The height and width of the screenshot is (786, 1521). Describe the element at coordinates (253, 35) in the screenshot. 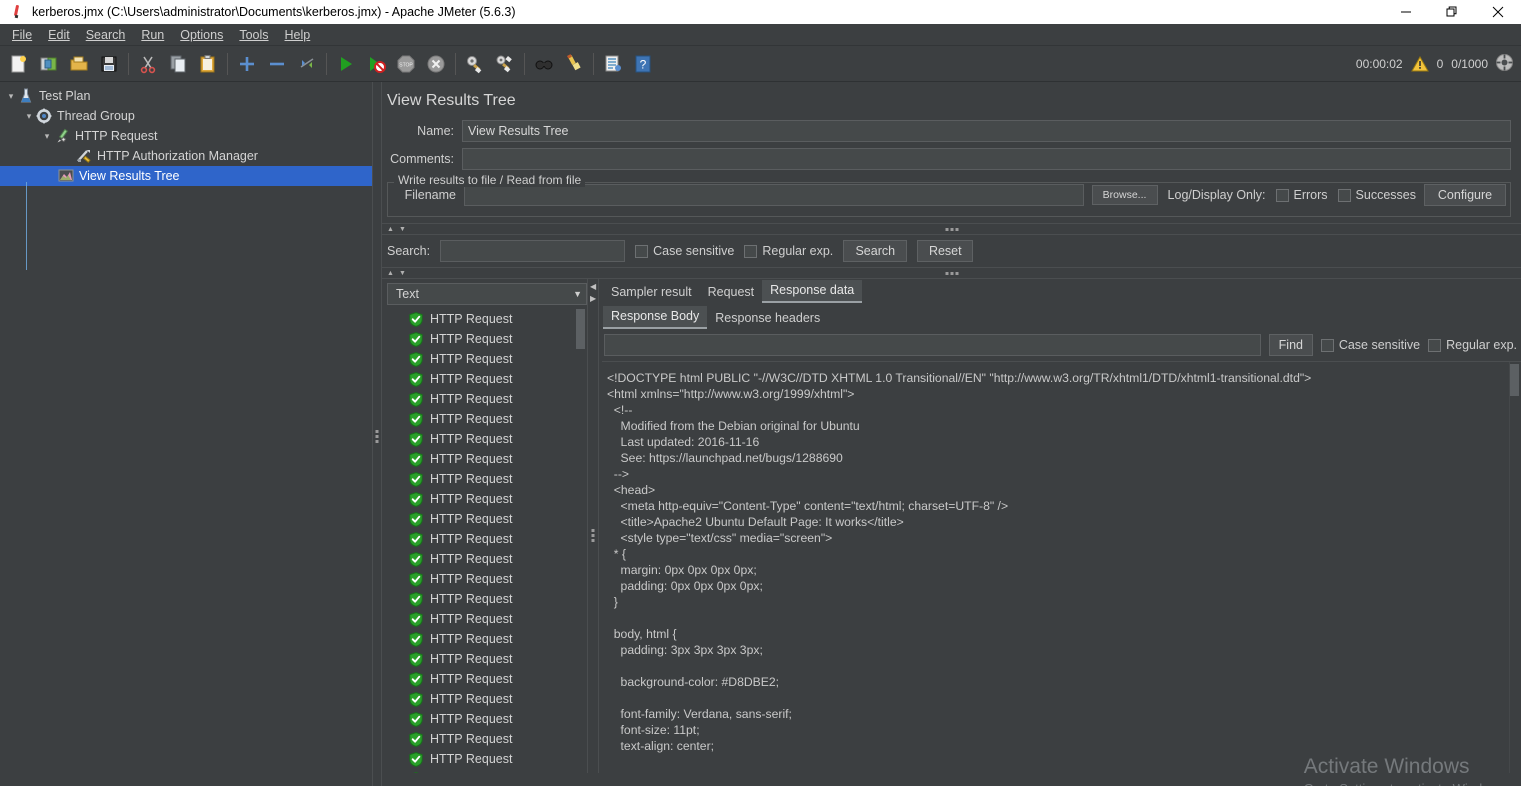

I see `menu-tools: Tools` at that location.